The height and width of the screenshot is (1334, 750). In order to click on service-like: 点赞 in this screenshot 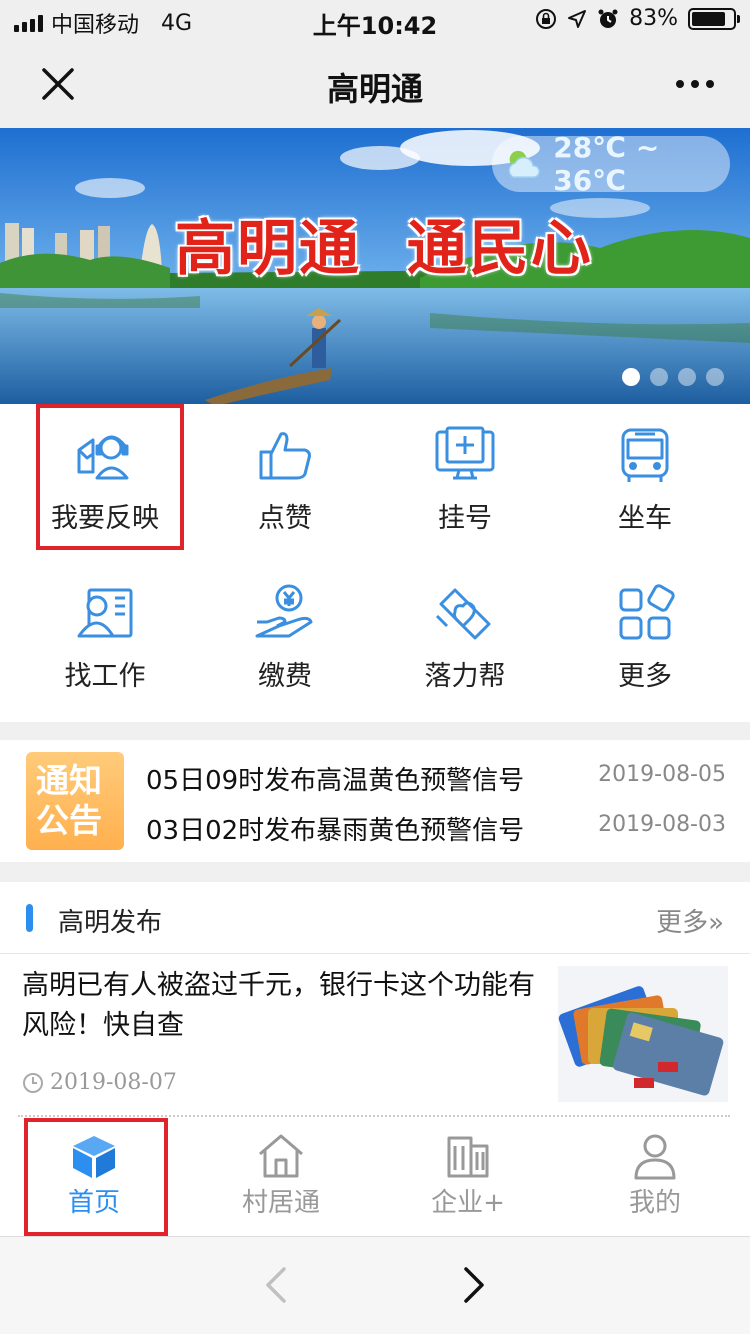, I will do `click(285, 499)`.